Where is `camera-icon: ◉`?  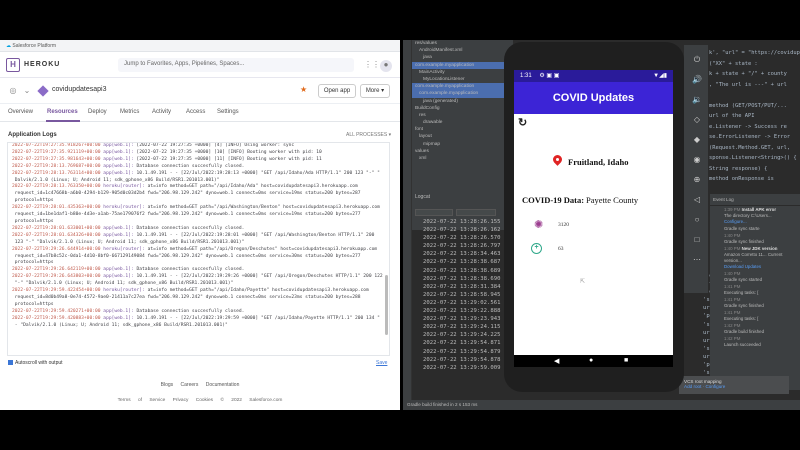
camera-icon: ◉ is located at coordinates (697, 160).